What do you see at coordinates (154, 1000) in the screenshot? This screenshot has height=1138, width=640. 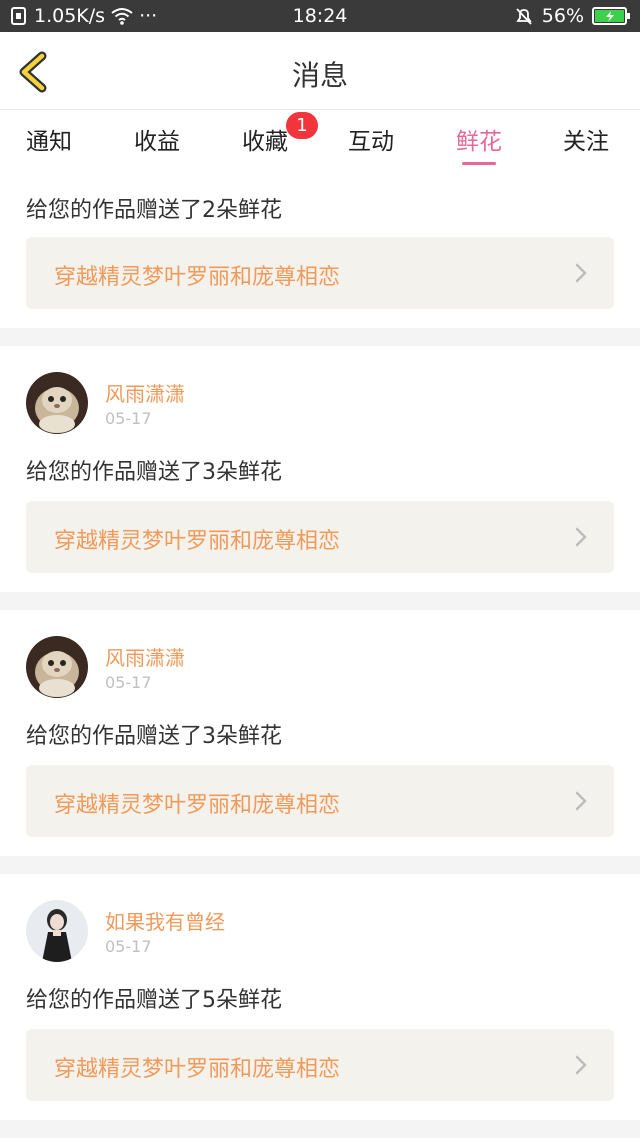 I see `gift-message: 给您的作品赠送了5朵鲜花` at bounding box center [154, 1000].